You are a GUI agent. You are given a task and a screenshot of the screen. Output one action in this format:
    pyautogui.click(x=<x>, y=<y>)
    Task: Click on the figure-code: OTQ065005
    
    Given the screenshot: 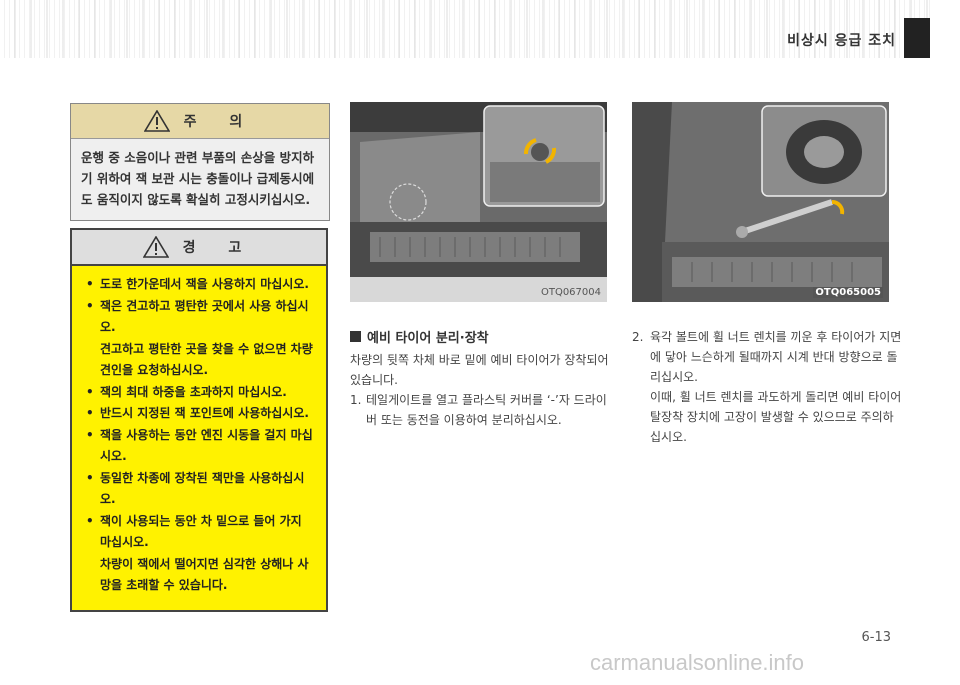 What is the action you would take?
    pyautogui.click(x=848, y=292)
    